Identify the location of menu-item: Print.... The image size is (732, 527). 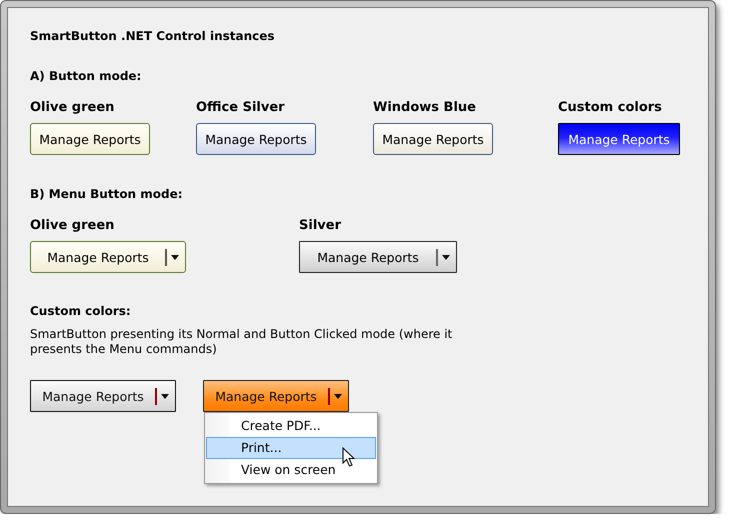
(291, 448).